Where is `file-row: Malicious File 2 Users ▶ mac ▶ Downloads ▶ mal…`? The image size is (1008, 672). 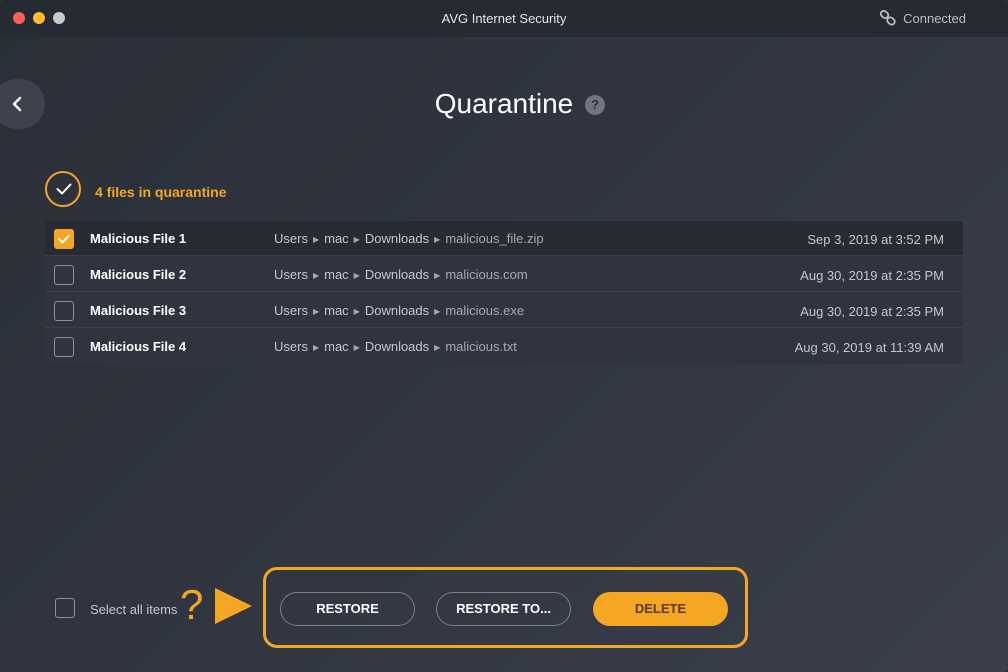 file-row: Malicious File 2 Users ▶ mac ▶ Downloads ▶ mal… is located at coordinates (504, 274).